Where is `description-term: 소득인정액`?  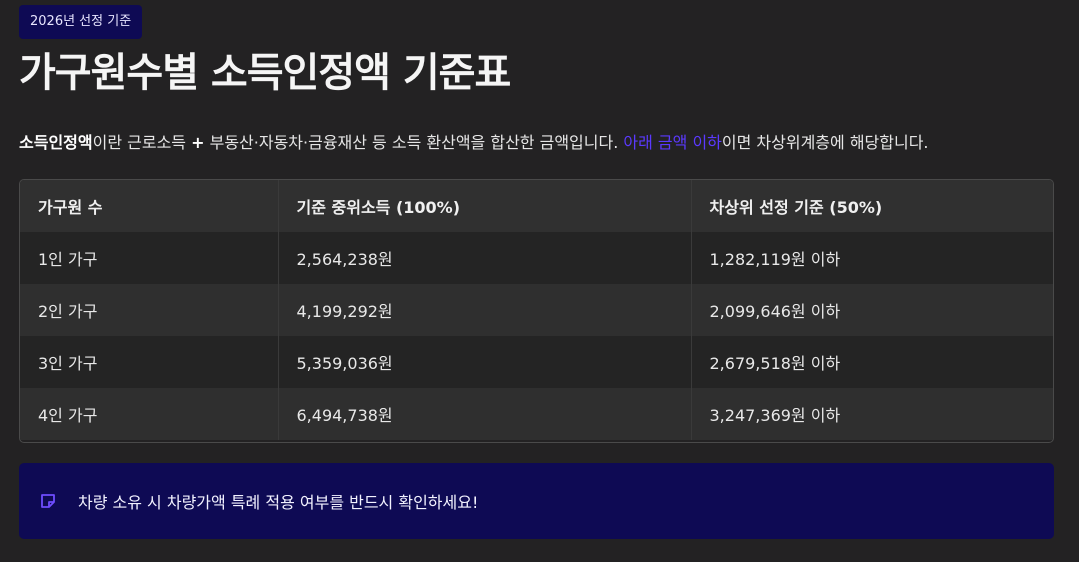 description-term: 소득인정액 is located at coordinates (56, 142).